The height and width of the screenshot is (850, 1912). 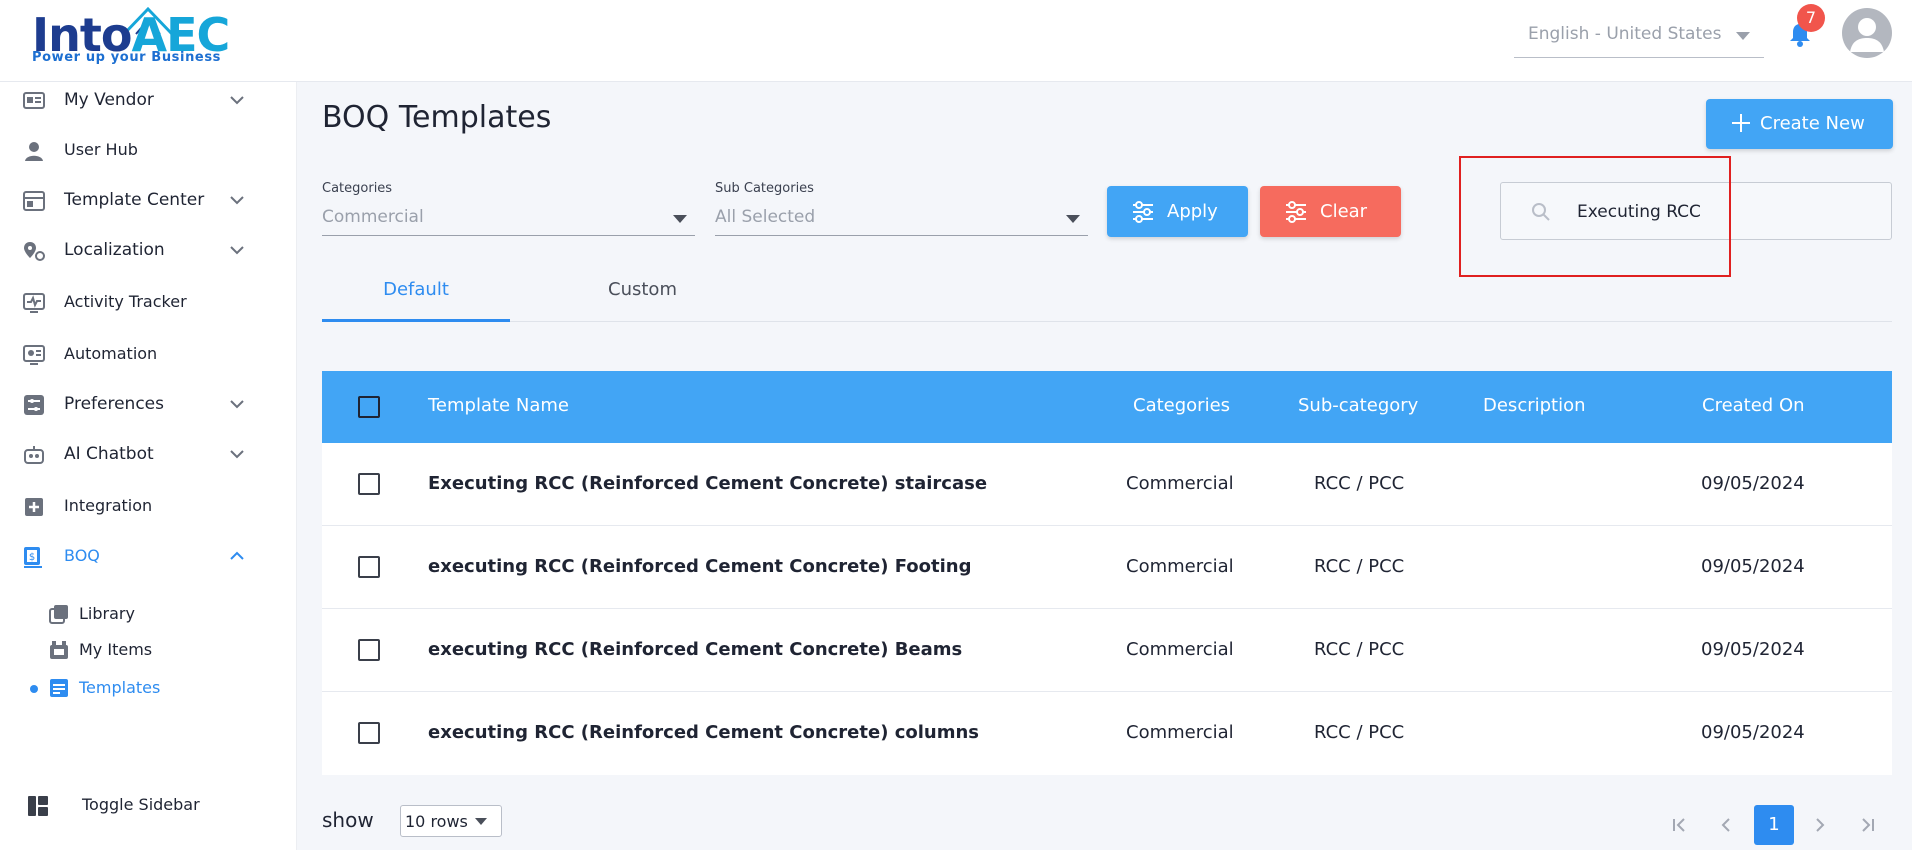 I want to click on active-dot, so click(x=34, y=689).